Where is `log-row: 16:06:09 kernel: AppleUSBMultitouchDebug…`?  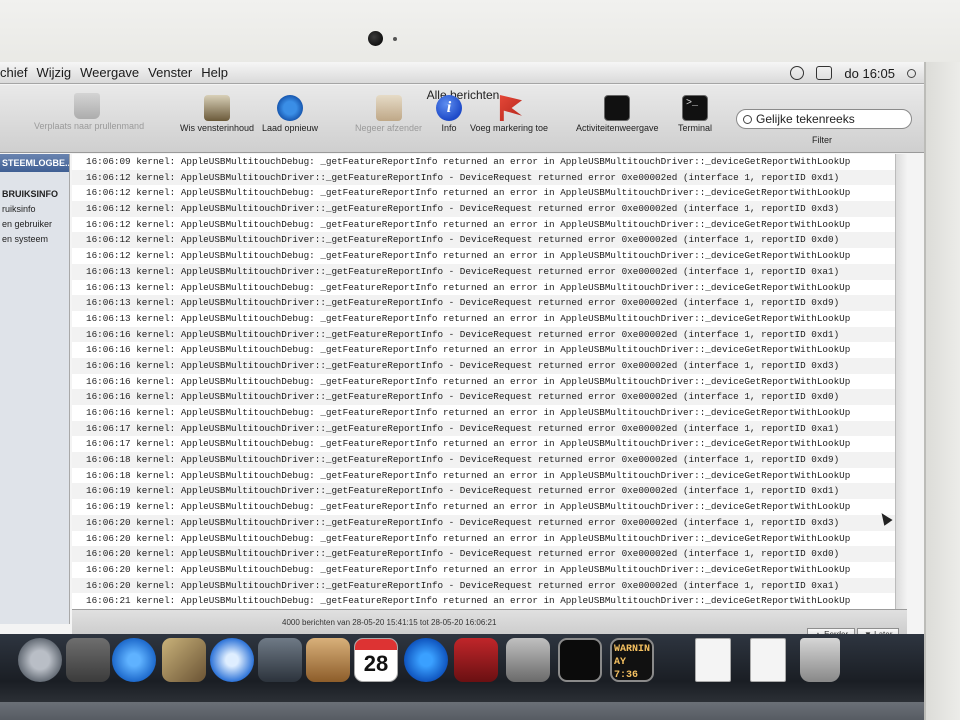
log-row: 16:06:09 kernel: AppleUSBMultitouchDebug… is located at coordinates (483, 162).